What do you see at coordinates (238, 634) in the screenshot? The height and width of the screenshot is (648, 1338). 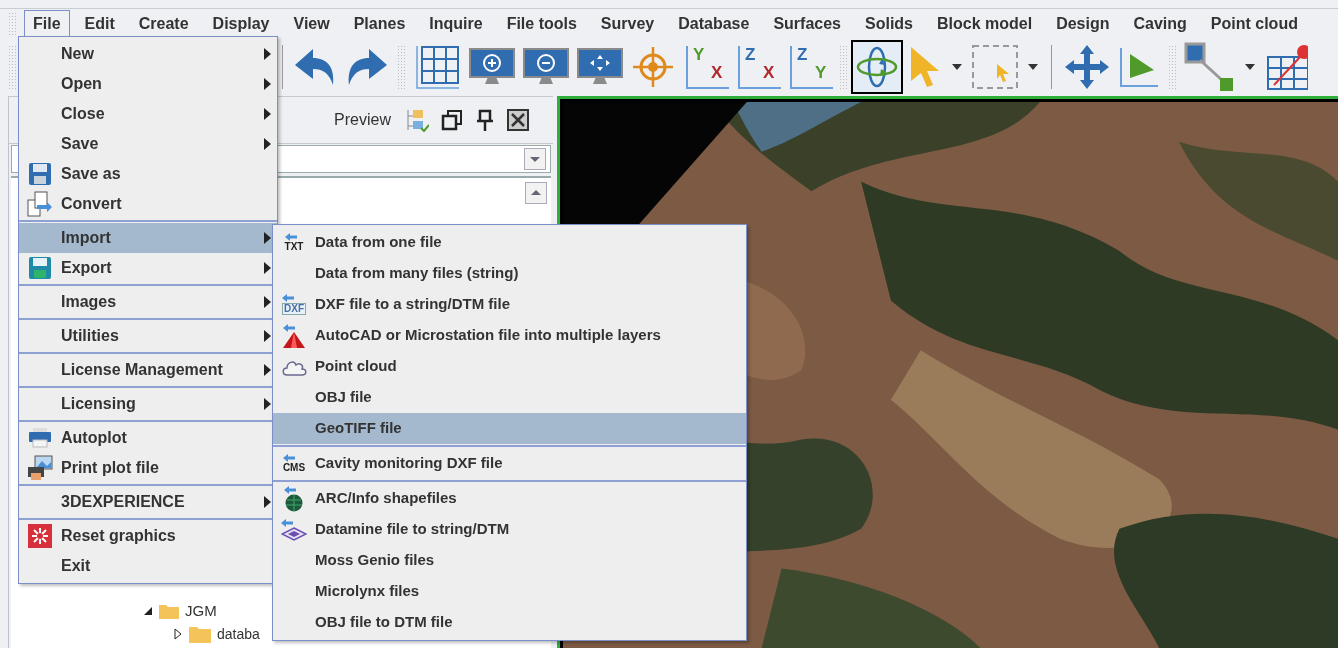 I see `tree-item-label: databa` at bounding box center [238, 634].